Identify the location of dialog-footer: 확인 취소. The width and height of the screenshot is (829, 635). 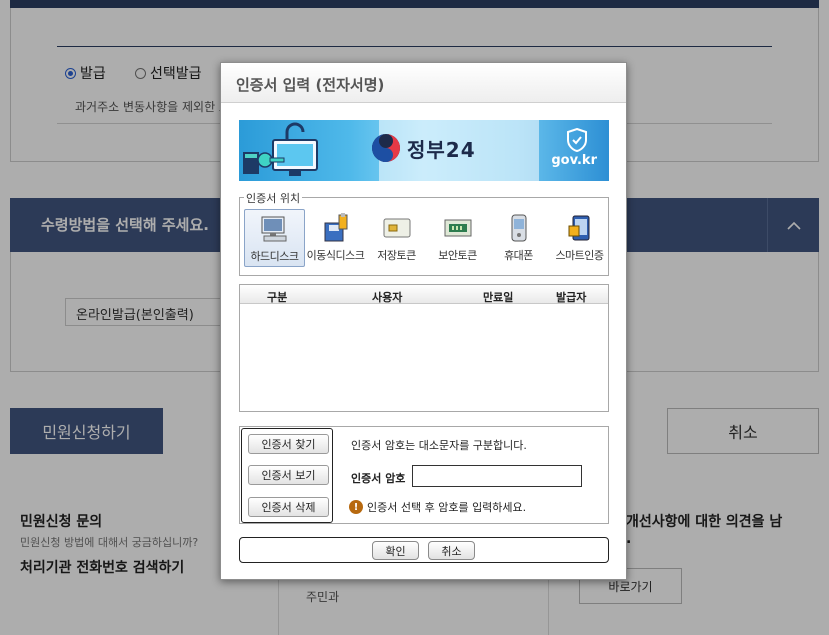
(424, 550).